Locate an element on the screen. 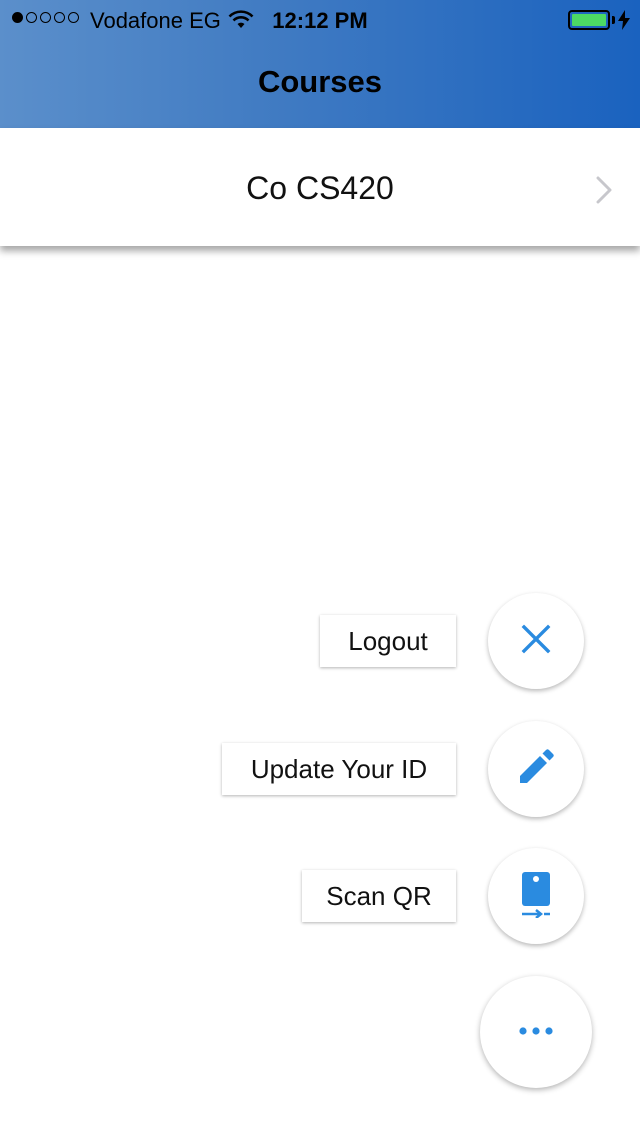  page-title: Courses is located at coordinates (320, 81).